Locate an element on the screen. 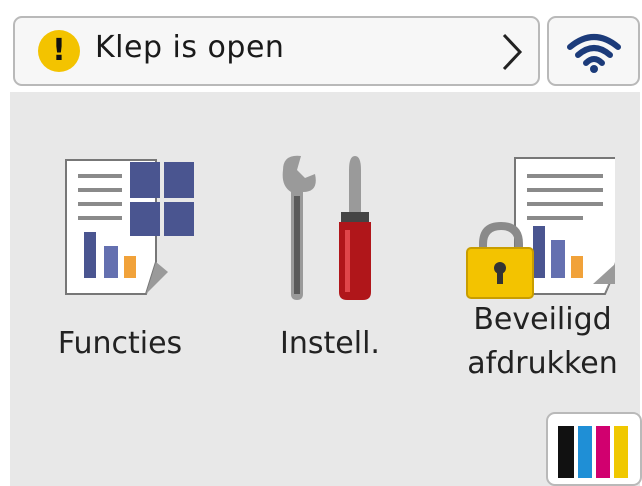 The width and height of the screenshot is (642, 486). ink-cartridges-icon is located at coordinates (593, 452).